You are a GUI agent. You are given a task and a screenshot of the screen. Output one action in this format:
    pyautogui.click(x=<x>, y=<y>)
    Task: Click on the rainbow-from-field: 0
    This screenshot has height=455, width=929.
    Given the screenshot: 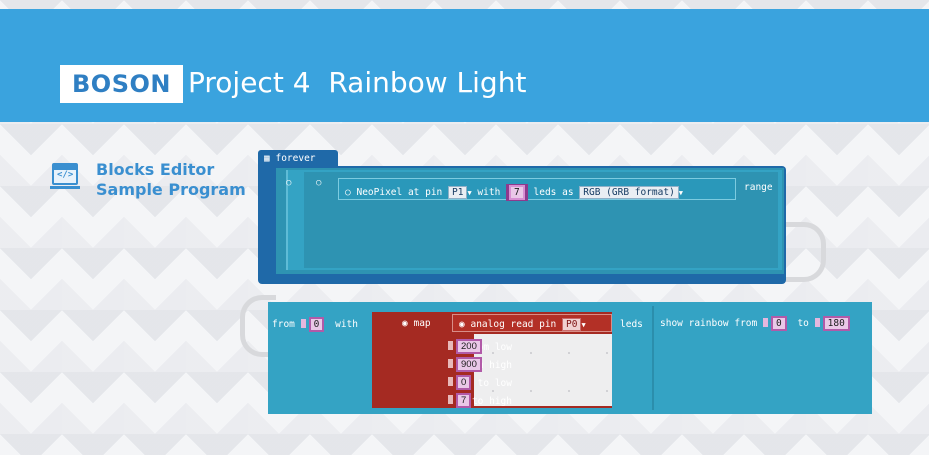 What is the action you would take?
    pyautogui.click(x=778, y=323)
    